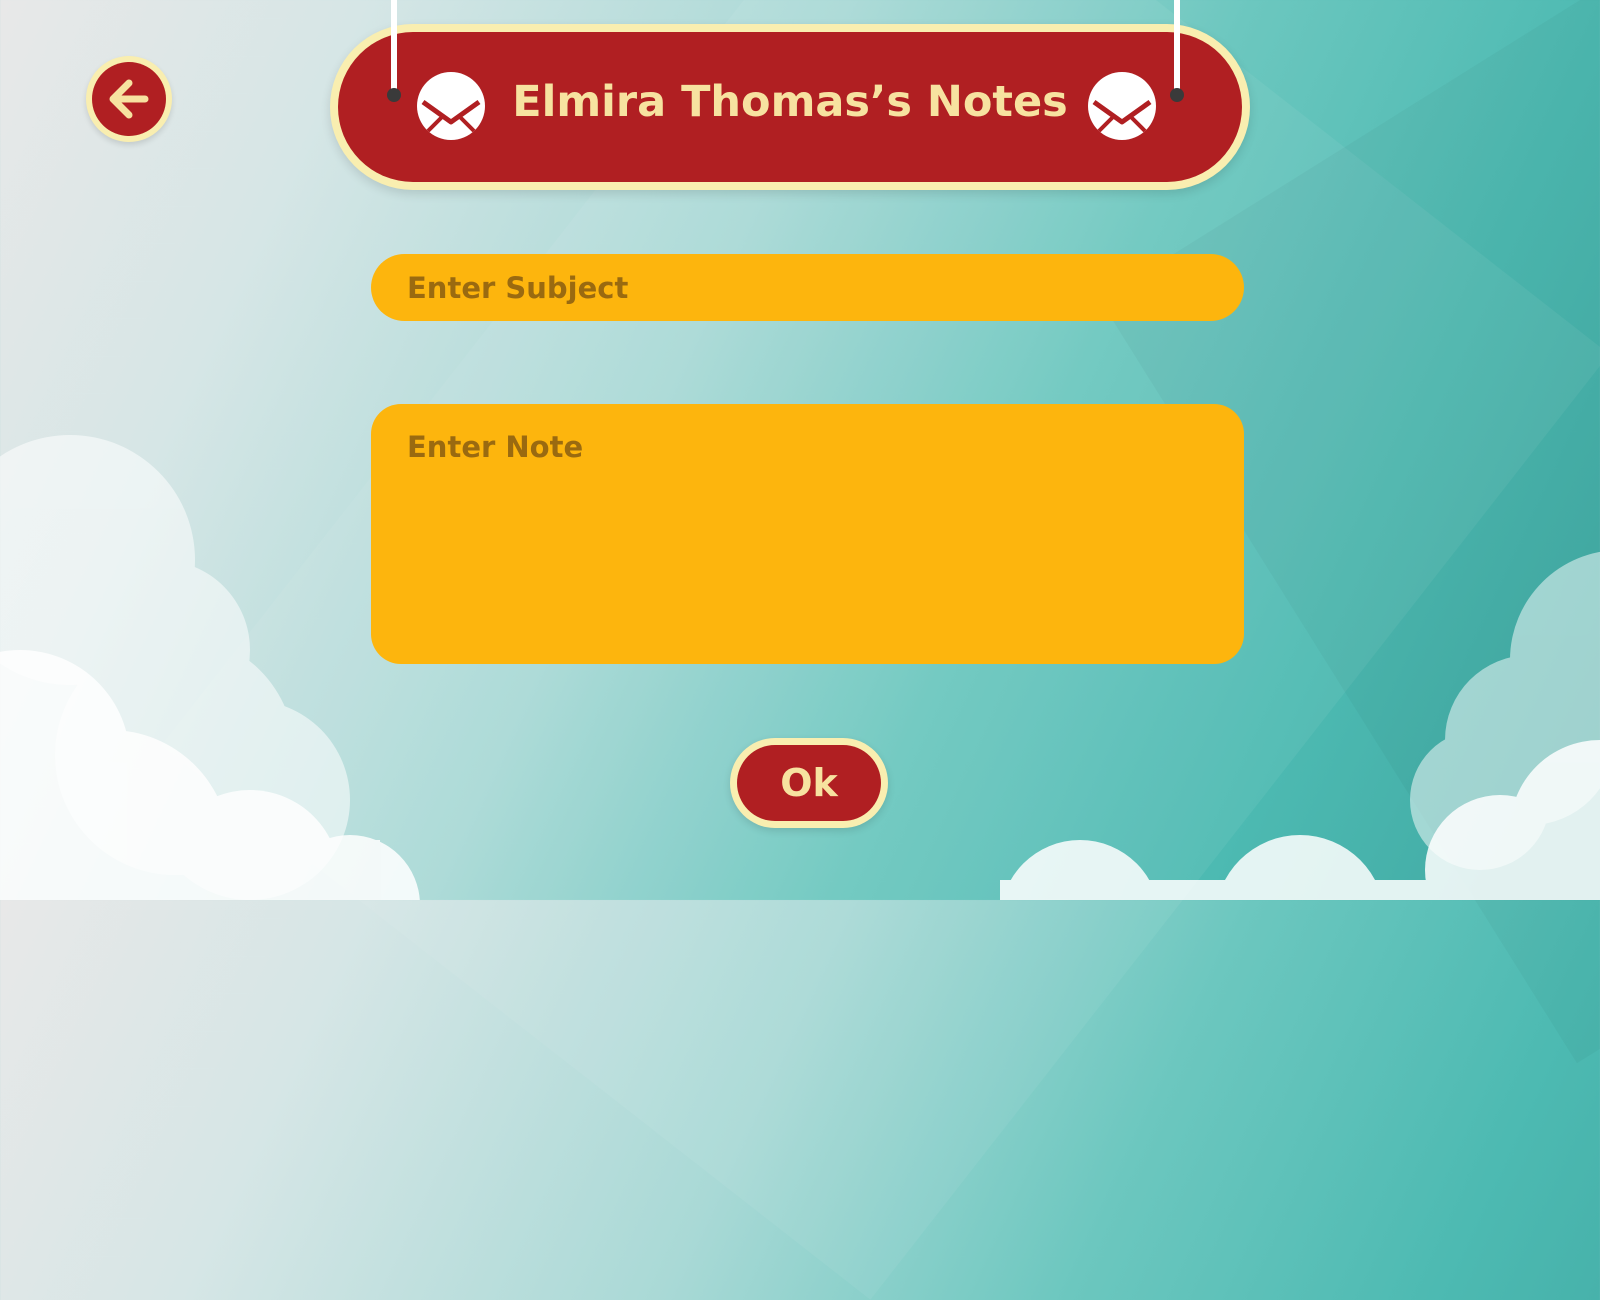 This screenshot has width=1600, height=1300. I want to click on back-button, so click(129, 99).